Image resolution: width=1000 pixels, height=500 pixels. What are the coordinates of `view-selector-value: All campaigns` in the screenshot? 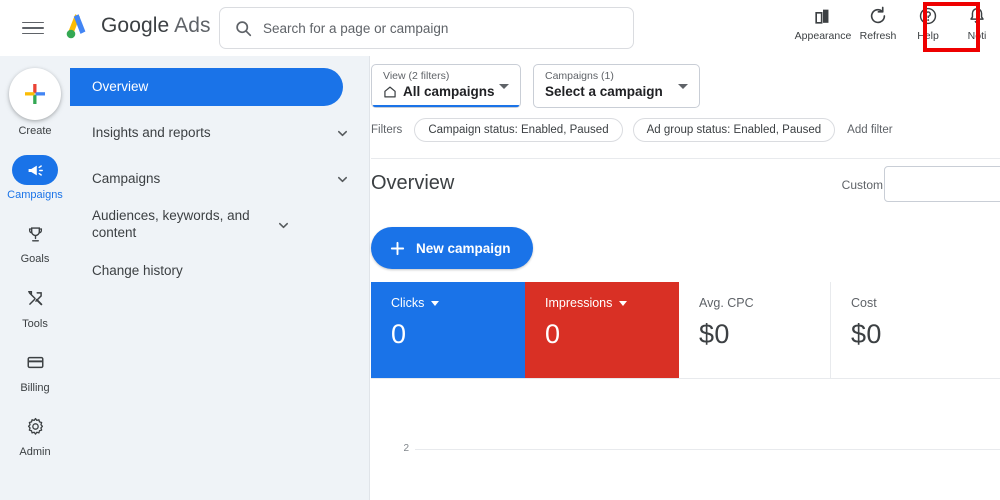 It's located at (449, 91).